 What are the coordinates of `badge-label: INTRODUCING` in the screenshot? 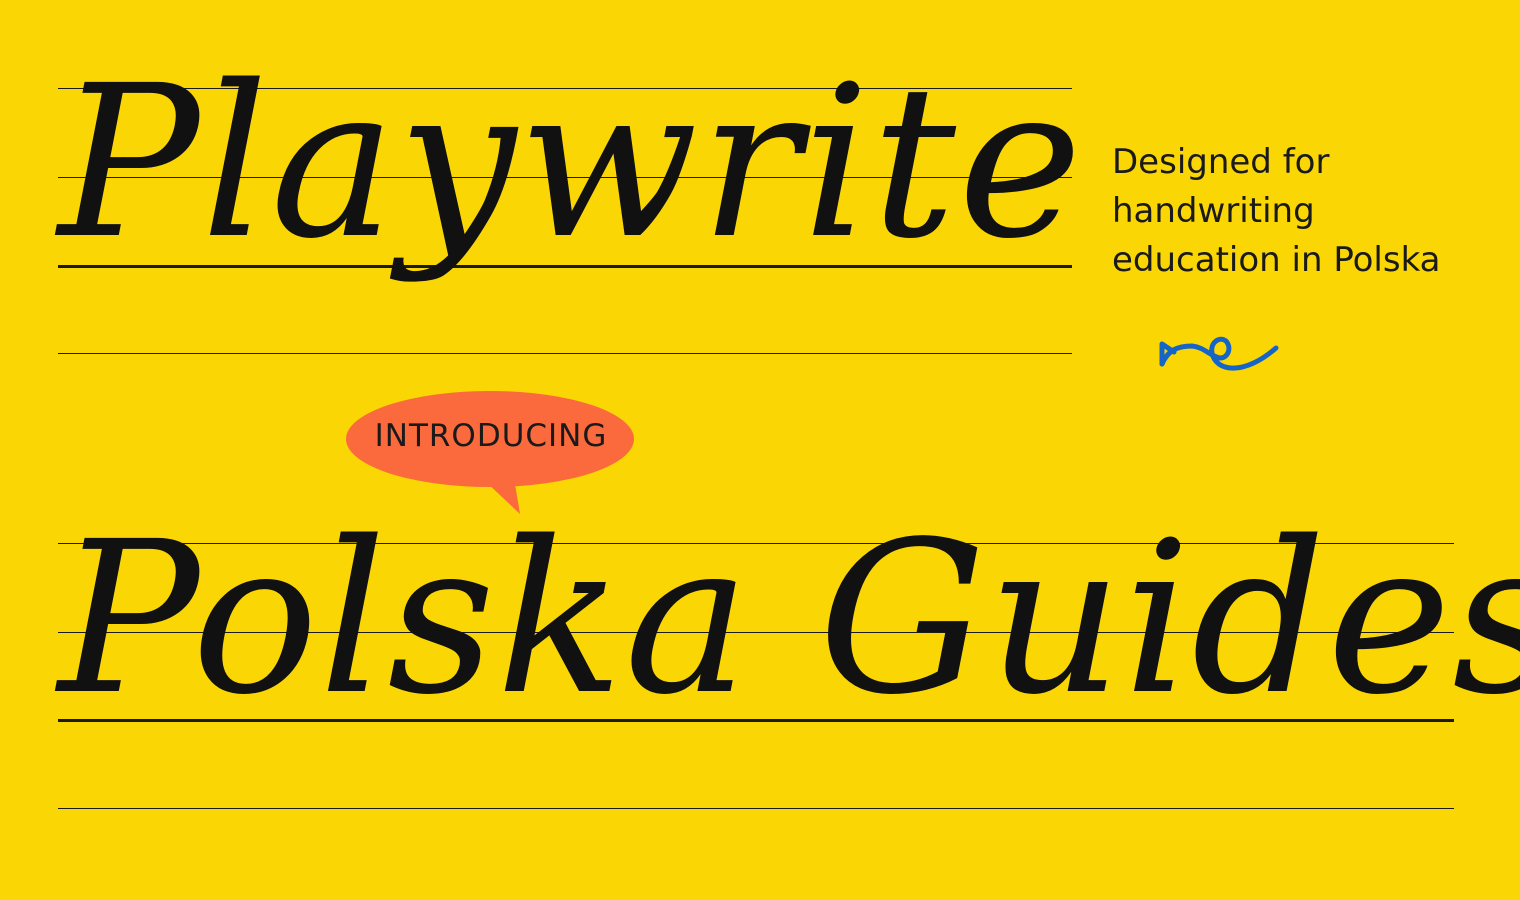 It's located at (491, 436).